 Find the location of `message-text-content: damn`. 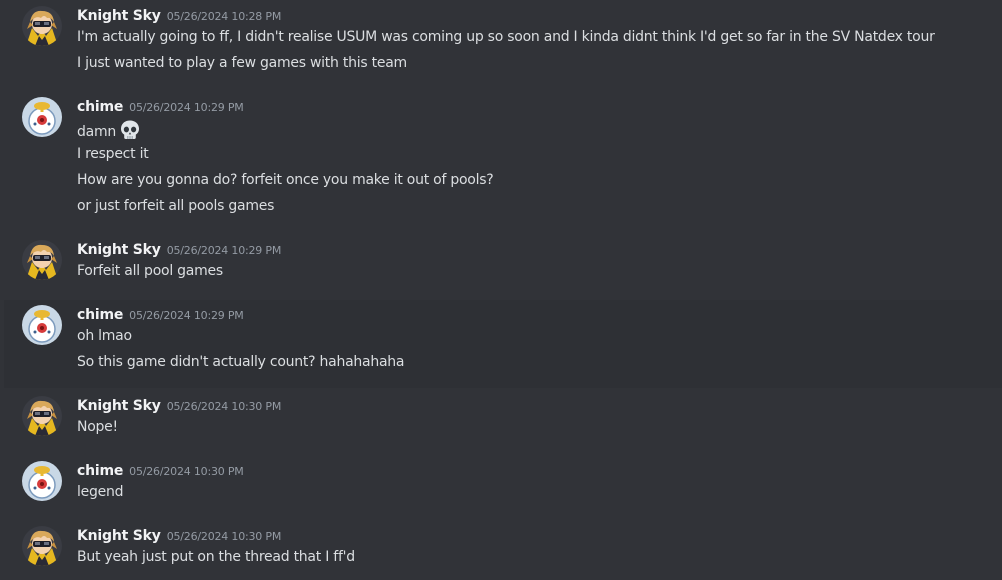

message-text-content: damn is located at coordinates (96, 132).